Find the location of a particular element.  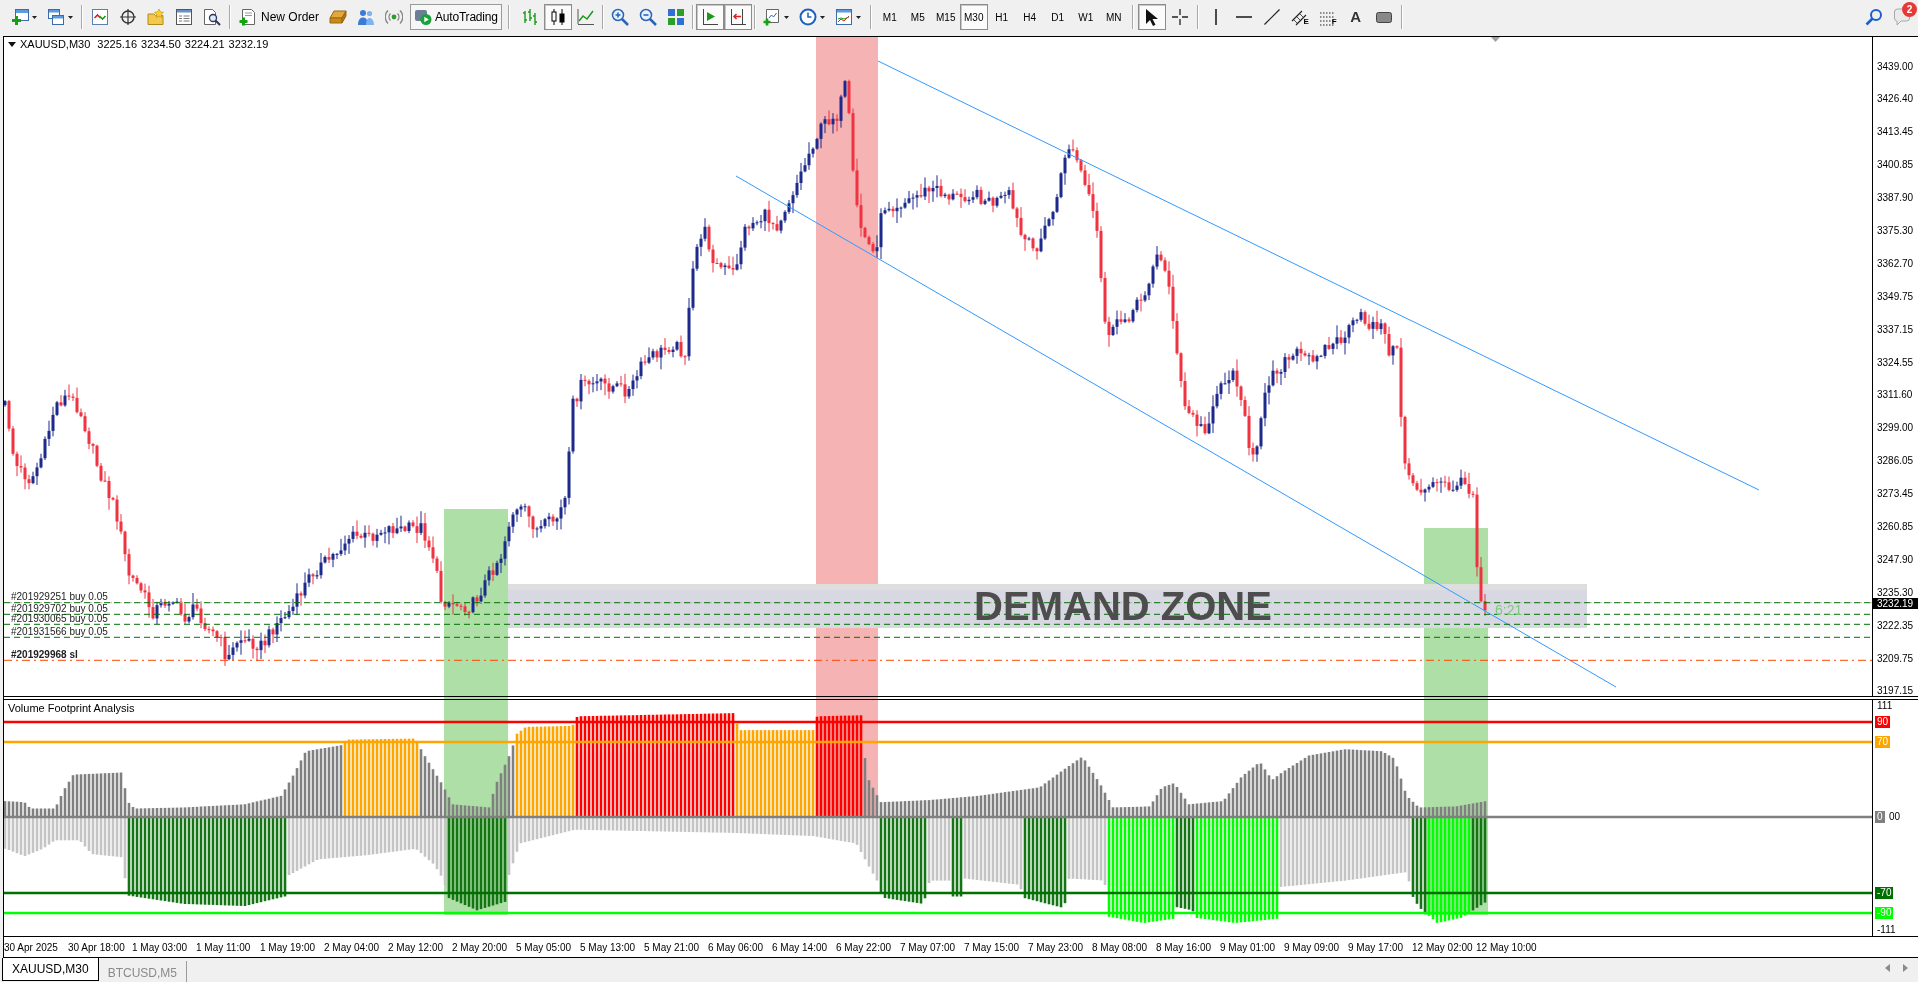

level-label: 70 is located at coordinates (1883, 742).